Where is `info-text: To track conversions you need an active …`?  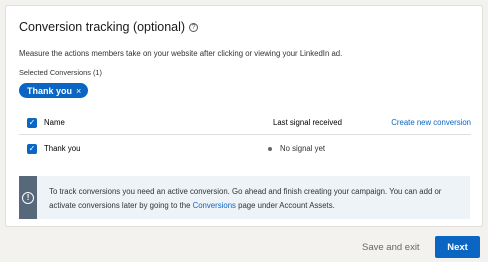 info-text: To track conversions you need an active … is located at coordinates (253, 197).